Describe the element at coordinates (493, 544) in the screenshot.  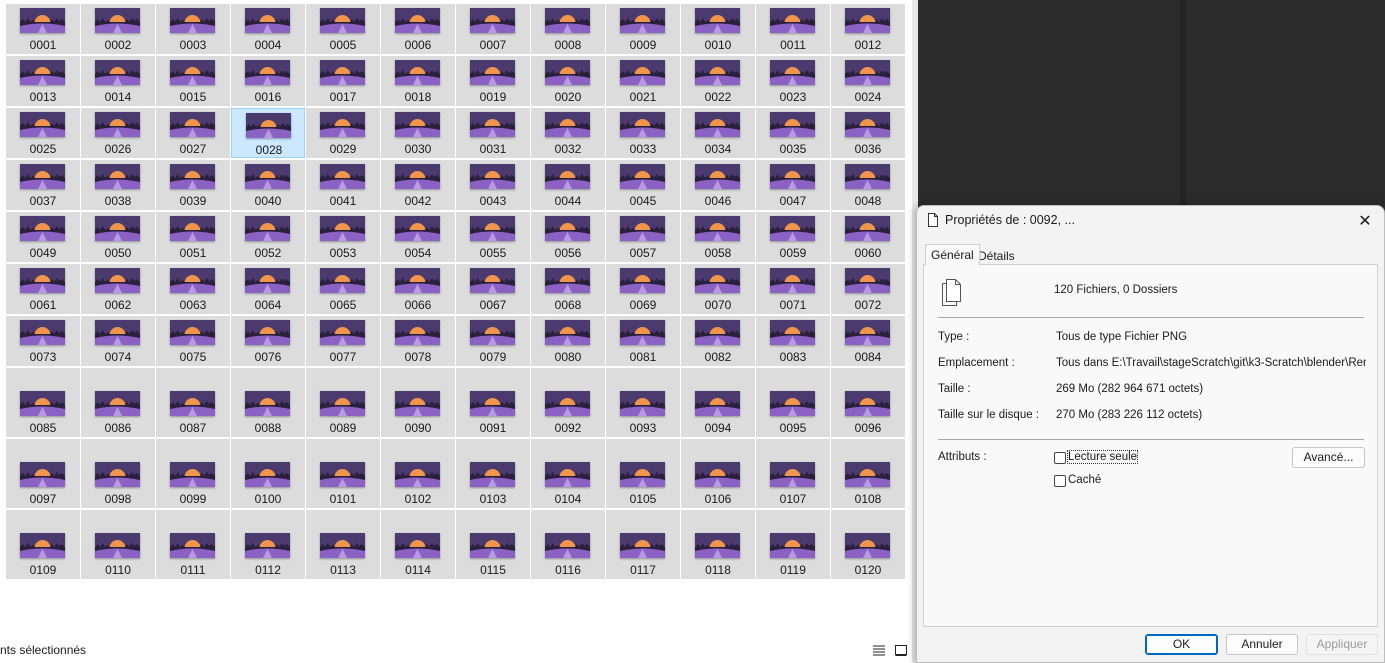
I see `file-tile: 0115` at that location.